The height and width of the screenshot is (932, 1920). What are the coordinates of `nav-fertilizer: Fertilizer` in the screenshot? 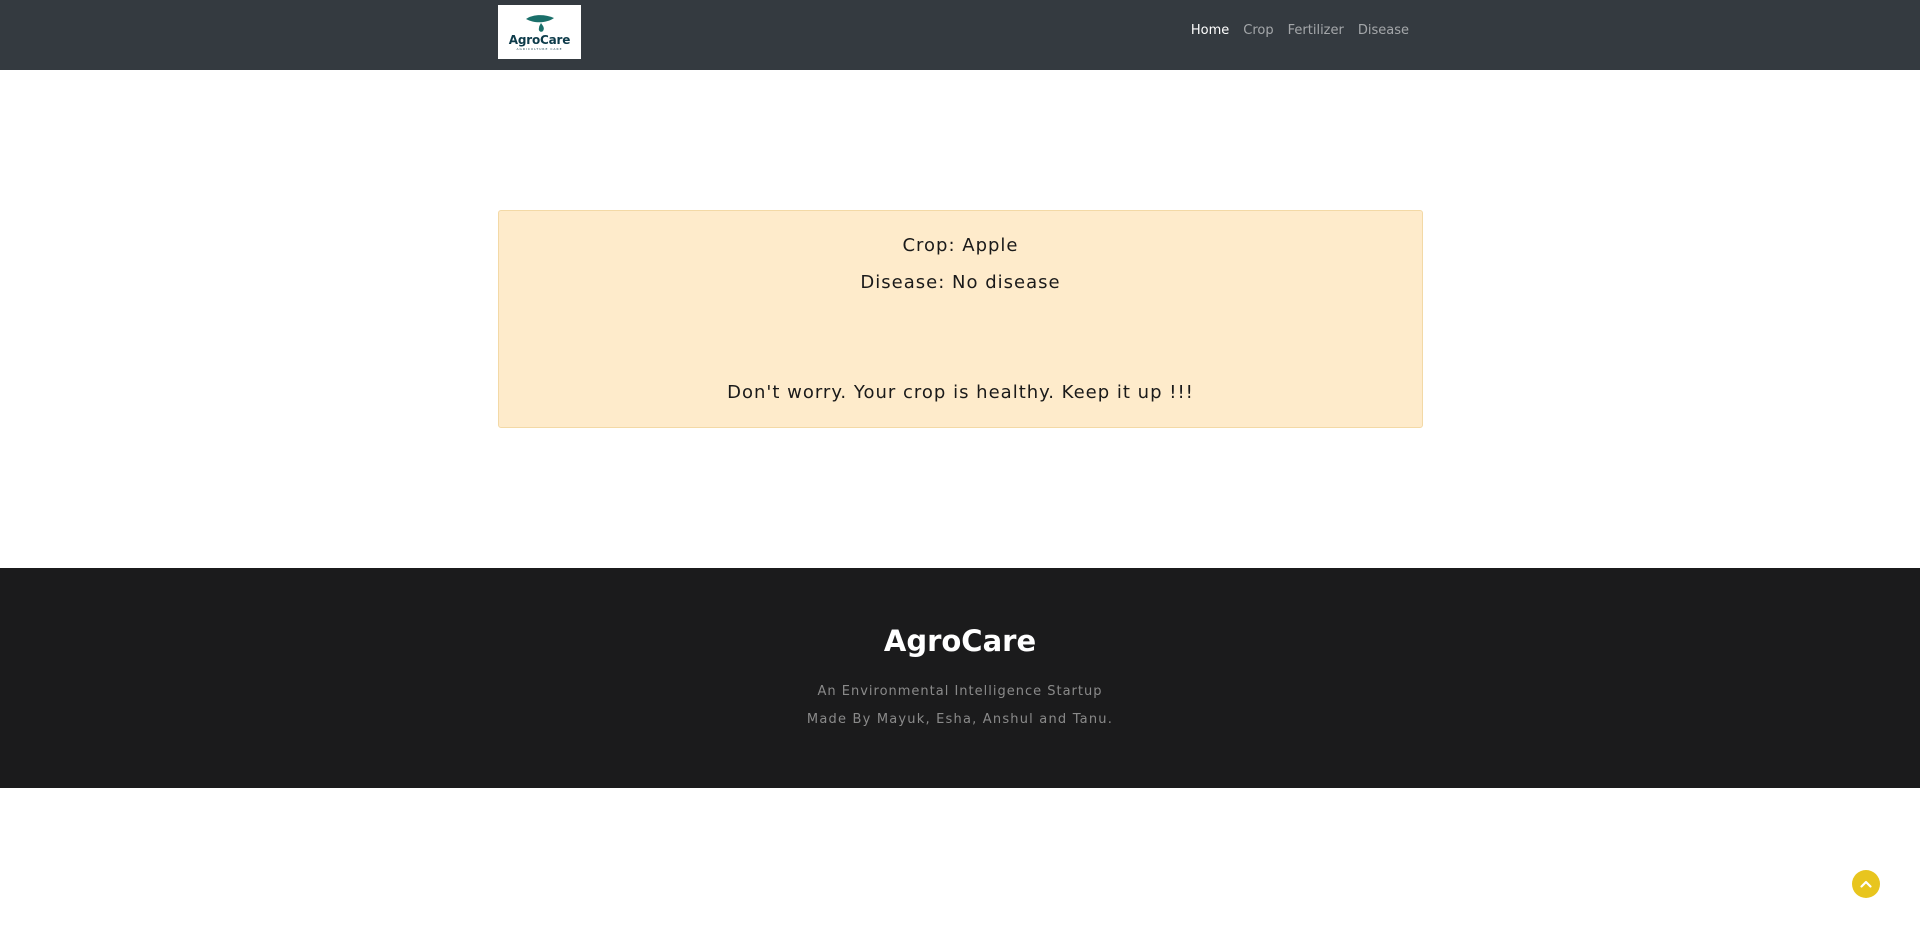 It's located at (1316, 31).